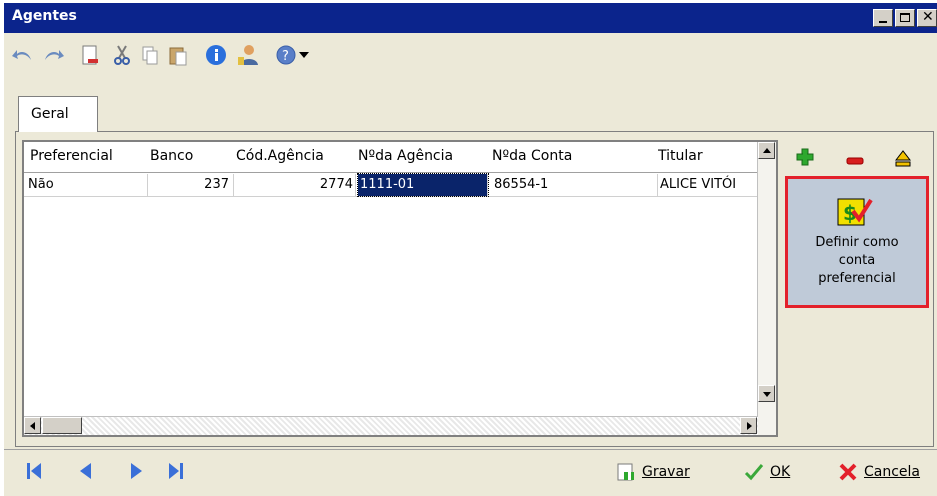  Describe the element at coordinates (178, 55) in the screenshot. I see `paste-icon` at that location.